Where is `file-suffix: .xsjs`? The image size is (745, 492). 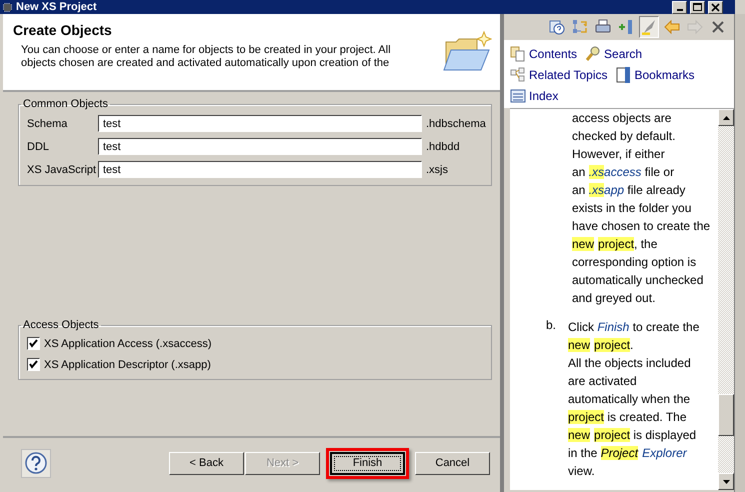 file-suffix: .xsjs is located at coordinates (437, 170).